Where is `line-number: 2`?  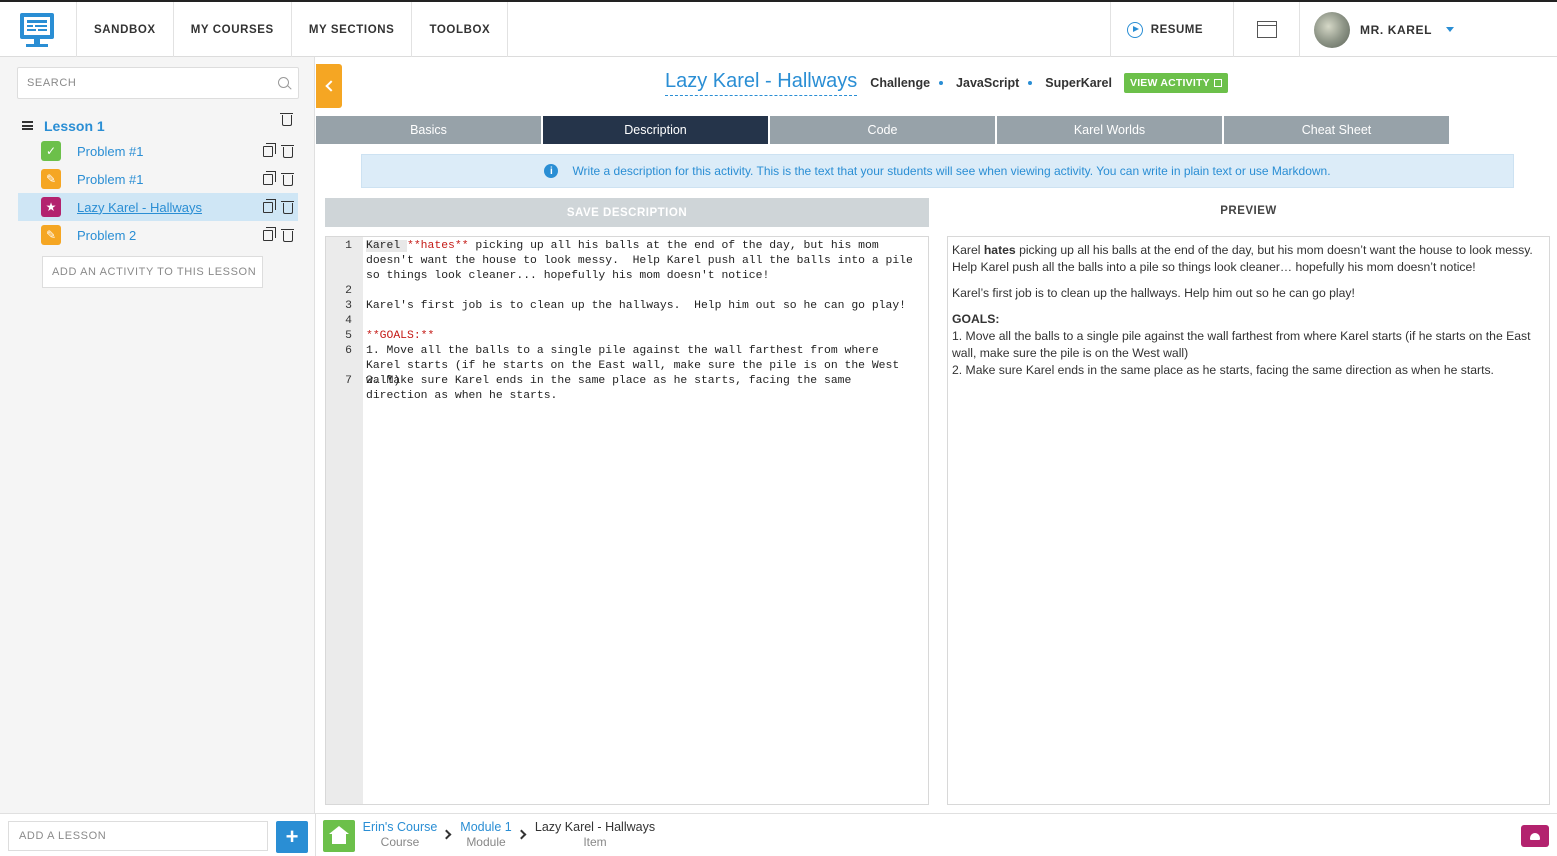 line-number: 2 is located at coordinates (348, 291).